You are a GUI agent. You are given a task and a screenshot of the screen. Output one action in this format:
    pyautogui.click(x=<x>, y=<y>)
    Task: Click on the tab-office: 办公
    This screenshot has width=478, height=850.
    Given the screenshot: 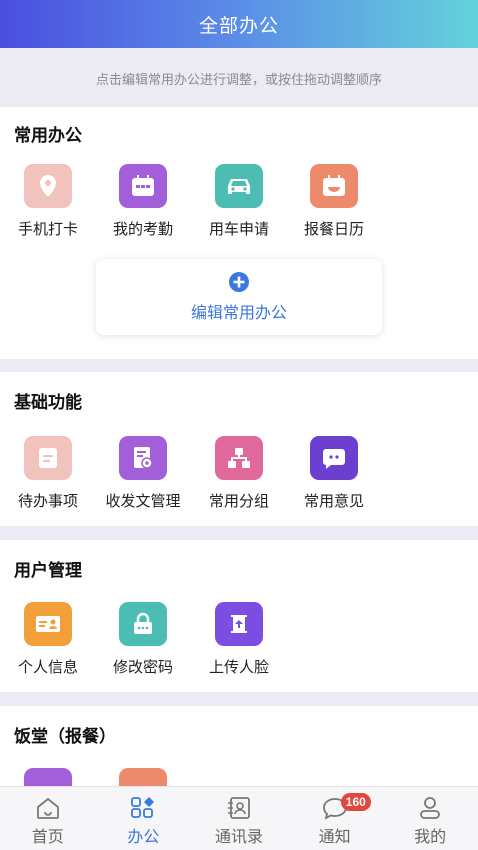 What is the action you would take?
    pyautogui.click(x=144, y=818)
    